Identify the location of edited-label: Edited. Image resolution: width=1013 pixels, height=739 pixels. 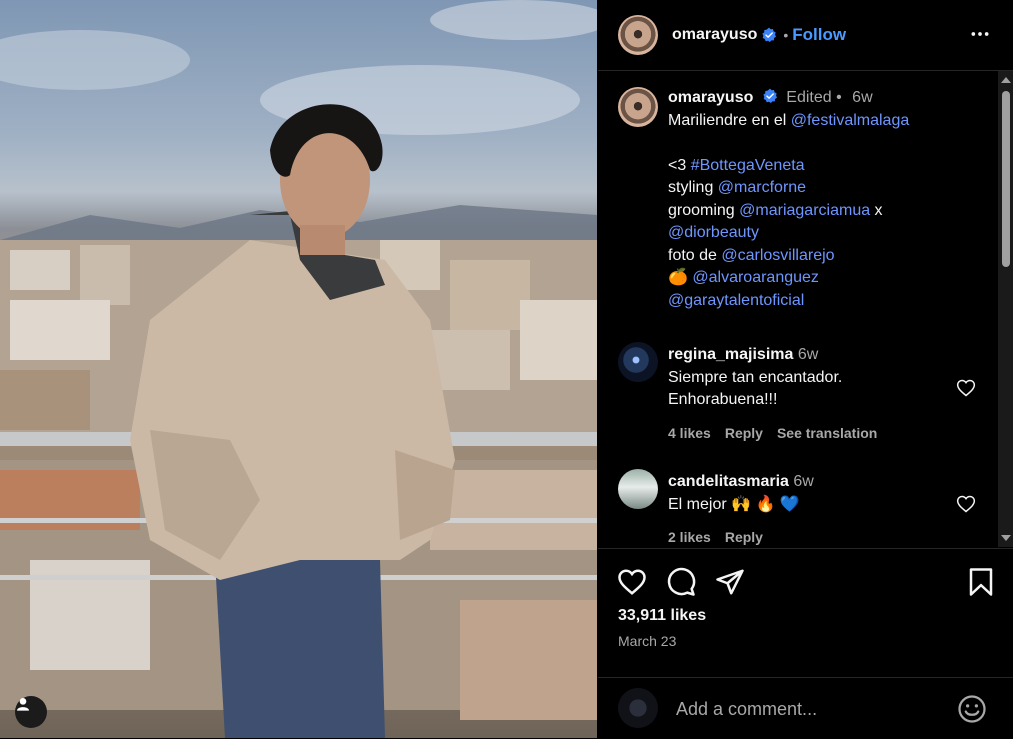
(809, 97).